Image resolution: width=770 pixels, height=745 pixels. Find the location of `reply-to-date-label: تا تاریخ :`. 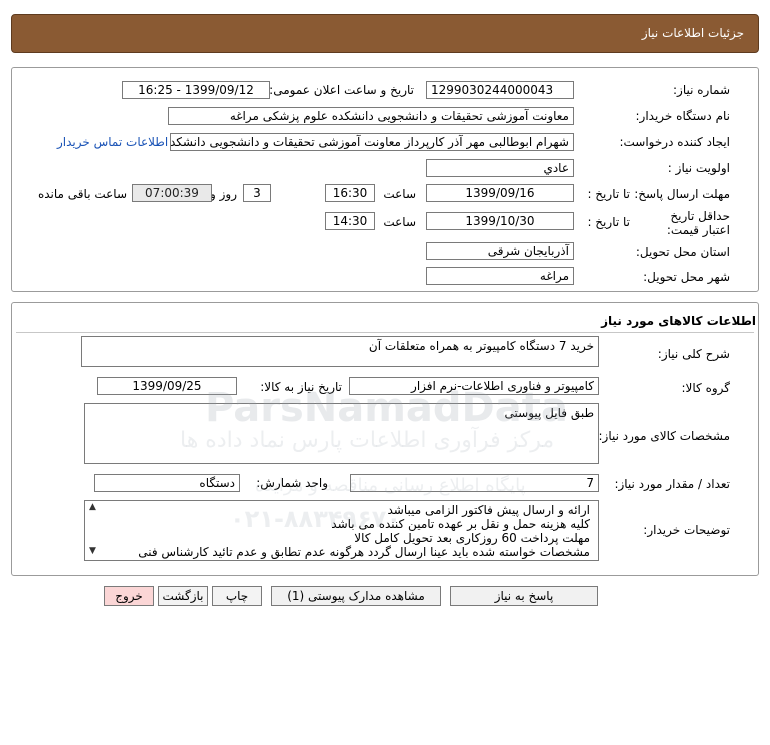

reply-to-date-label: تا تاریخ : is located at coordinates (608, 194).